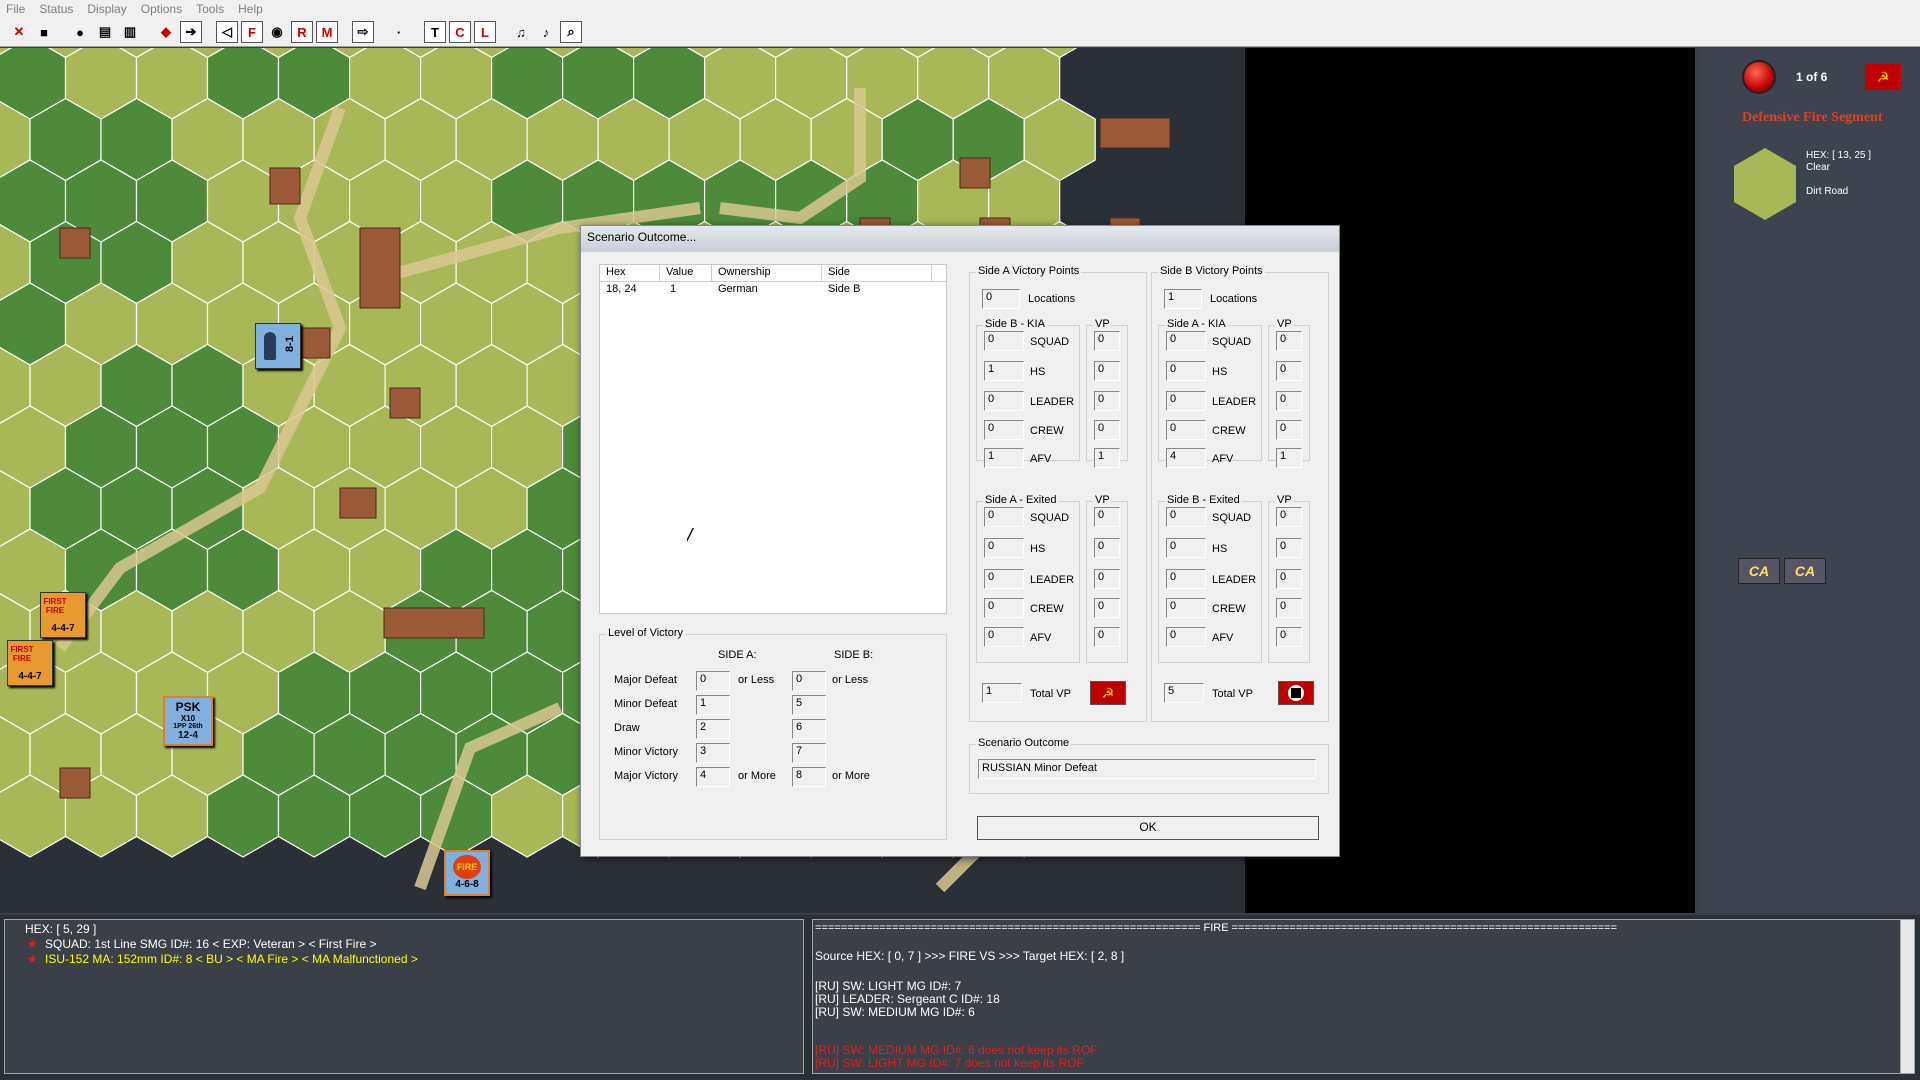 The height and width of the screenshot is (1080, 1920). Describe the element at coordinates (250, 9) in the screenshot. I see `menu-help: Help` at that location.